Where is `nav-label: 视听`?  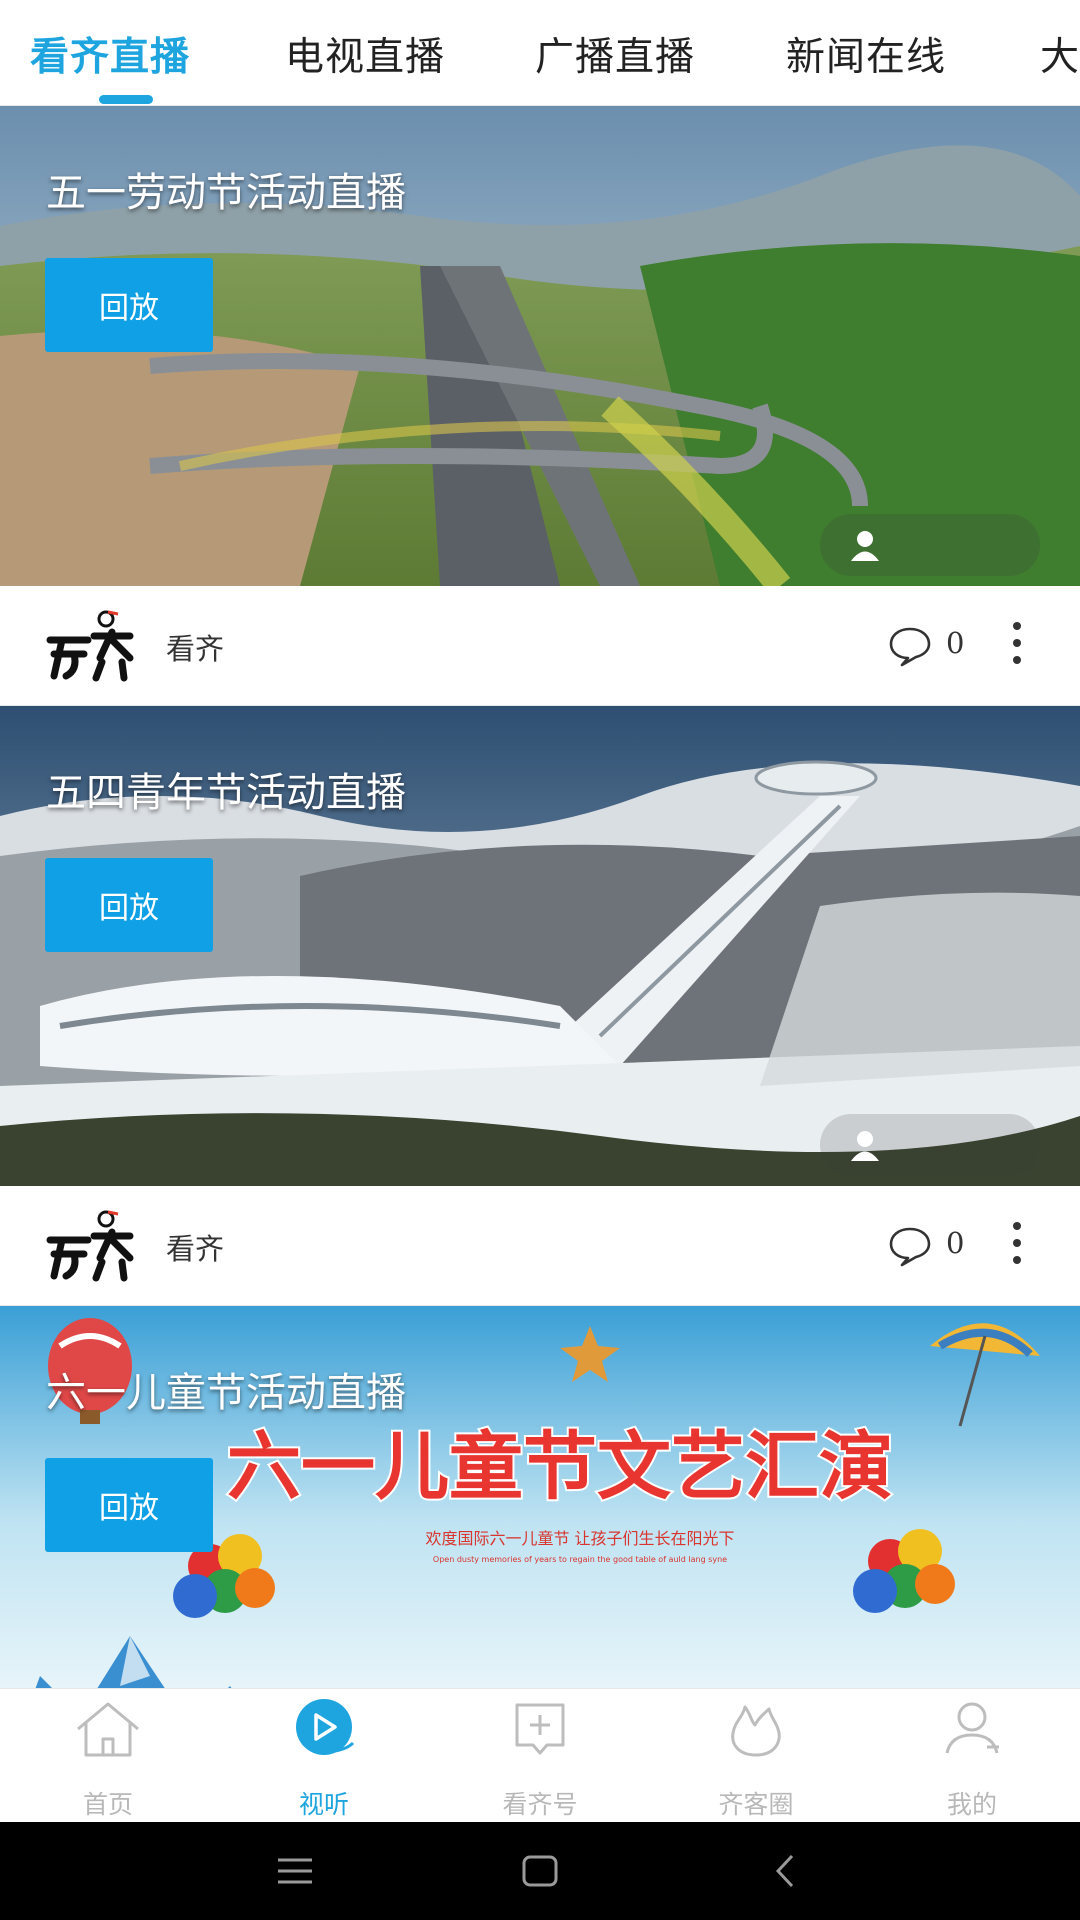
nav-label: 视听 is located at coordinates (323, 1804).